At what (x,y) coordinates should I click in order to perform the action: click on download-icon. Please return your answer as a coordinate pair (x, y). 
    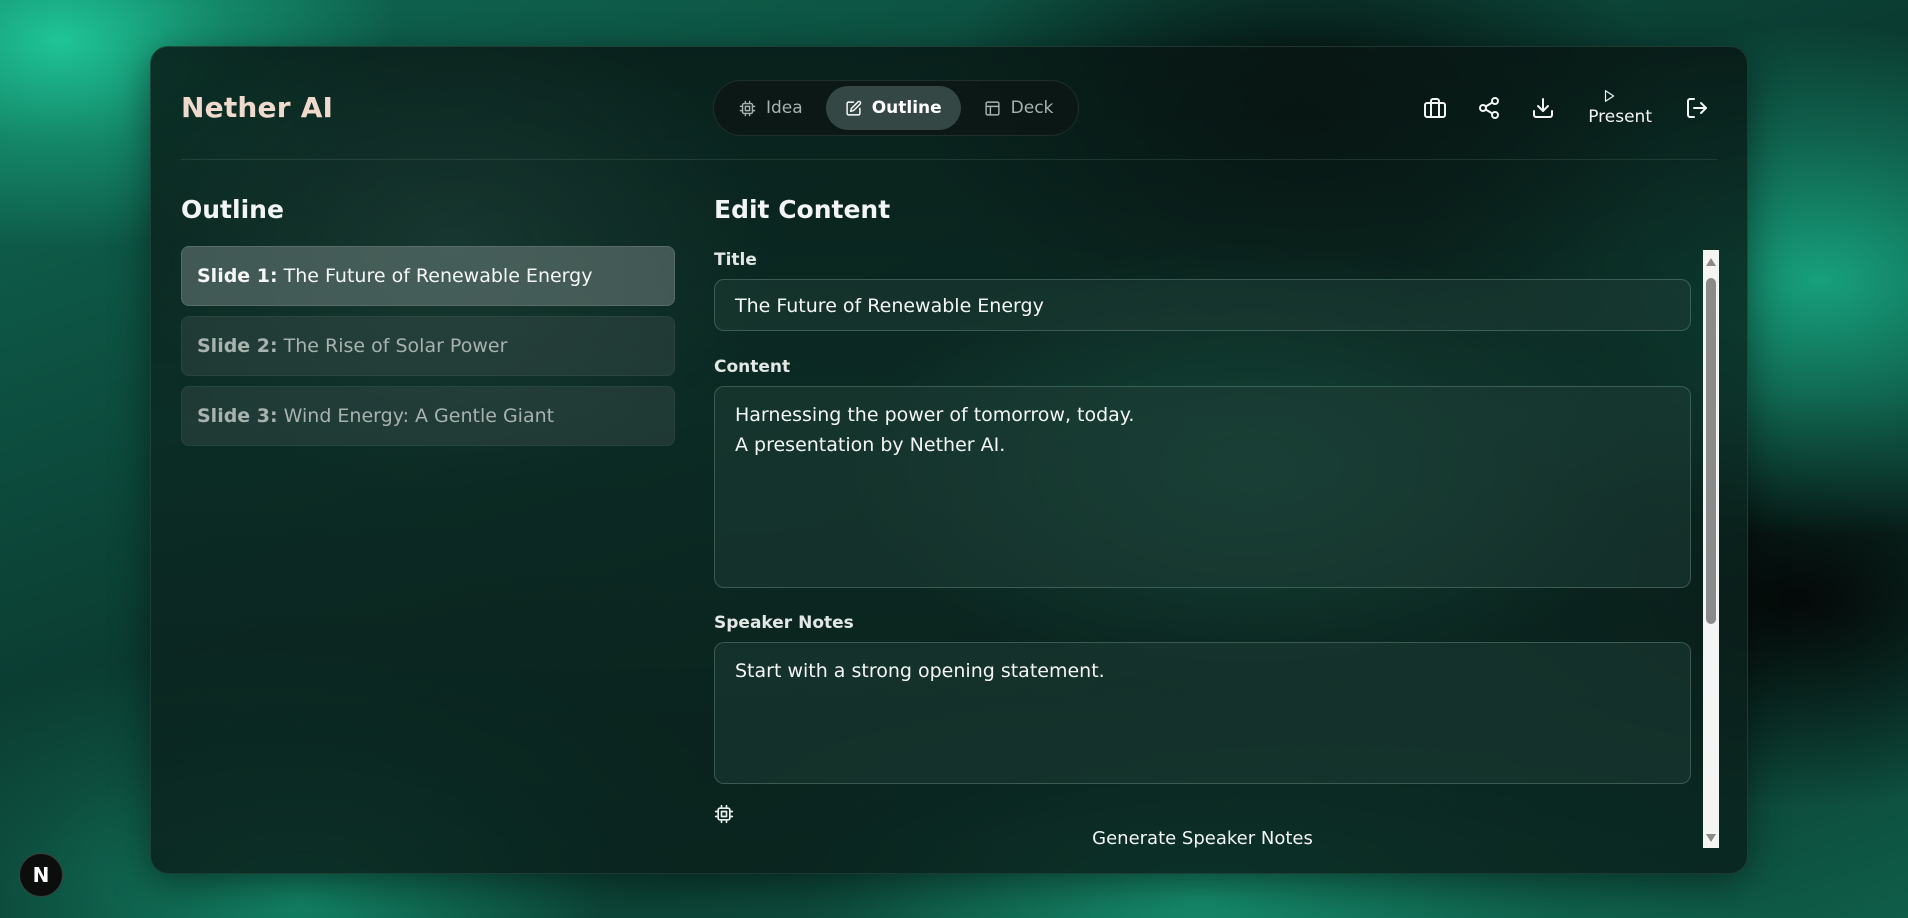
    Looking at the image, I should click on (1543, 108).